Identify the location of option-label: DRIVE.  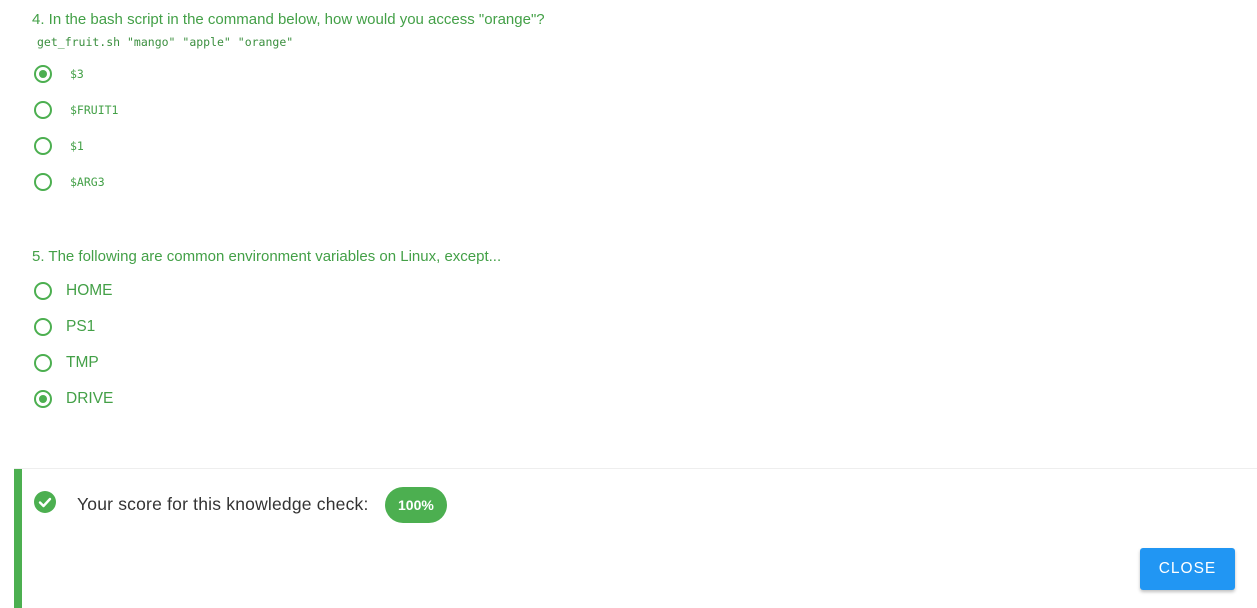
(90, 398).